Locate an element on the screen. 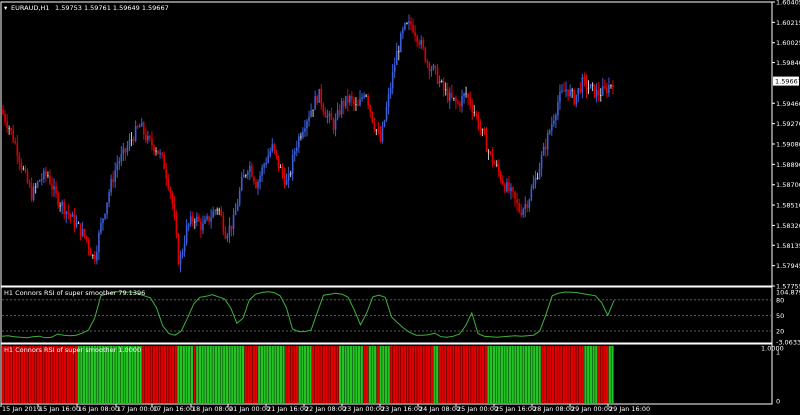 The image size is (800, 415). connors-rsi-histogram-pane: H1 Connors RSI of super smoother 1.0000 is located at coordinates (386, 374).